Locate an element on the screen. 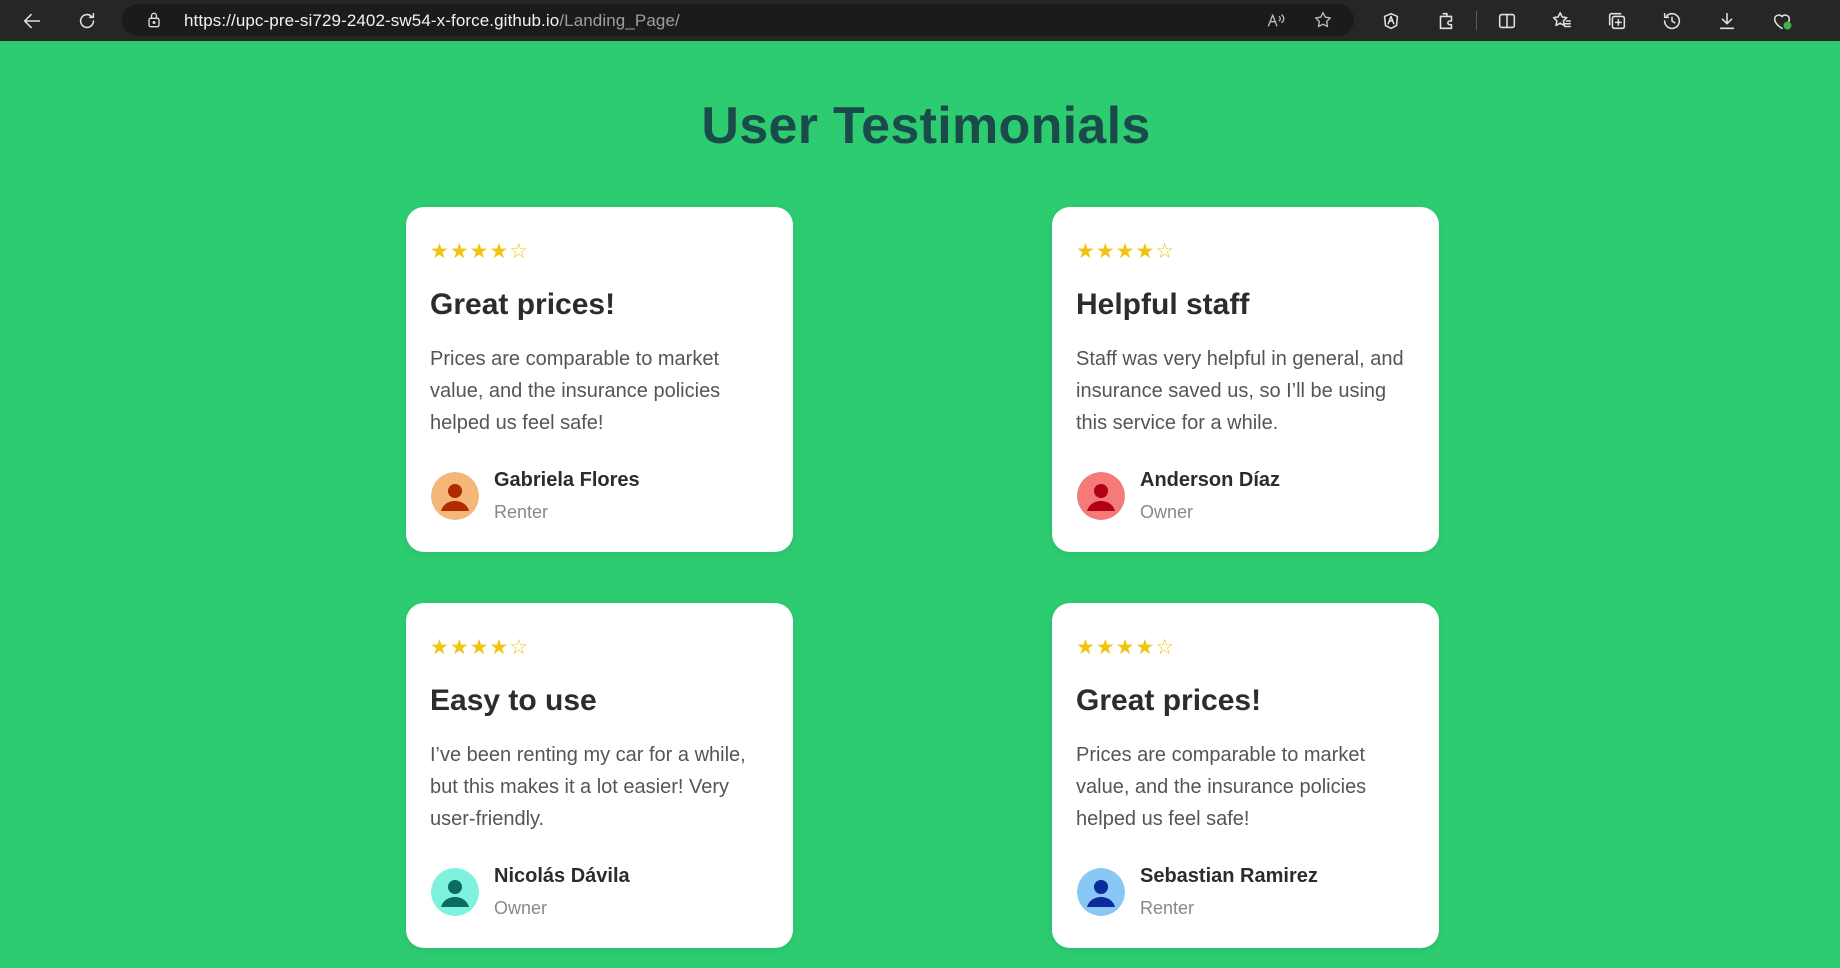 The height and width of the screenshot is (968, 1840). user-name: Sebastian Ramirez is located at coordinates (1229, 876).